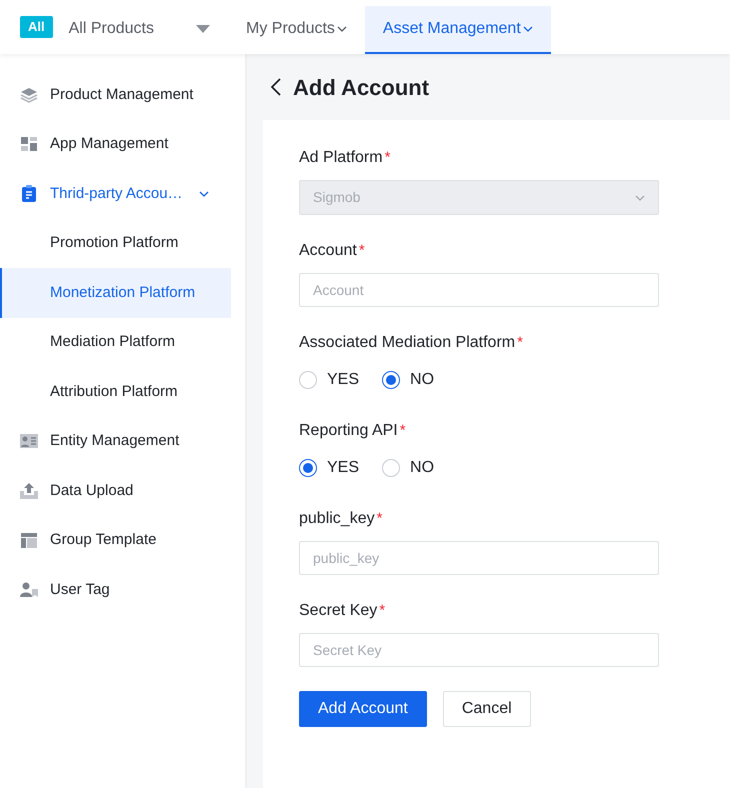 This screenshot has height=788, width=730. Describe the element at coordinates (361, 88) in the screenshot. I see `page-title: Add Account` at that location.